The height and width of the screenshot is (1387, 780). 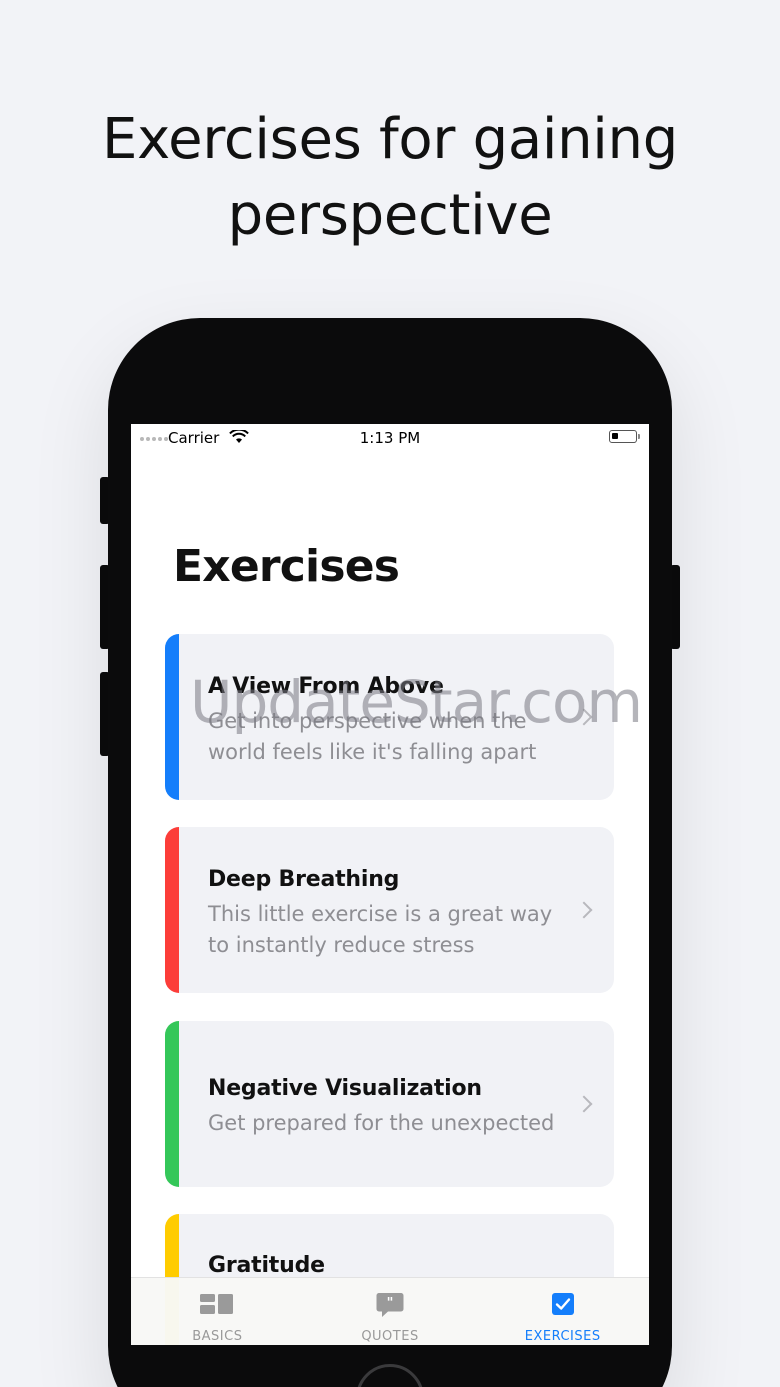 What do you see at coordinates (624, 436) in the screenshot?
I see `battery-icon` at bounding box center [624, 436].